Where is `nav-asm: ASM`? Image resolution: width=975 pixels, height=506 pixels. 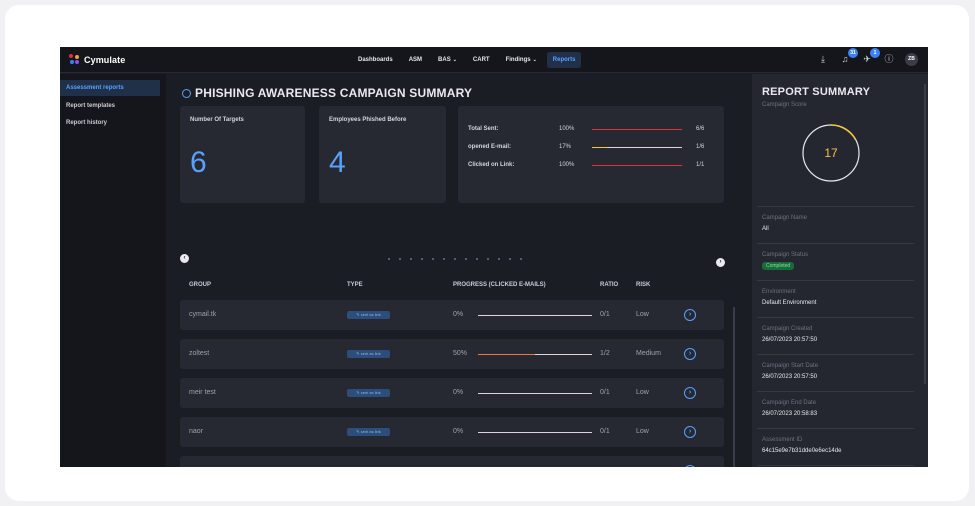
nav-asm: ASM is located at coordinates (415, 60).